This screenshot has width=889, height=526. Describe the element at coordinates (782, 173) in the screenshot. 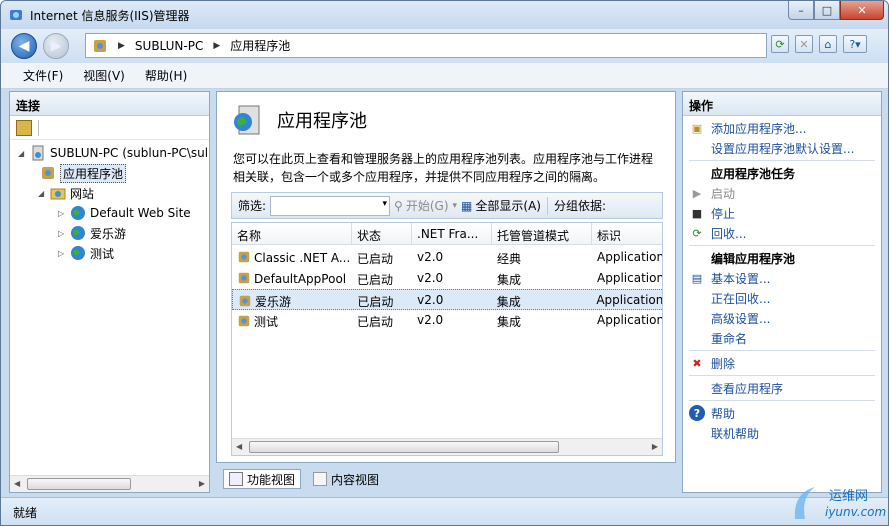

I see `action-item: 应用程序池任务` at that location.